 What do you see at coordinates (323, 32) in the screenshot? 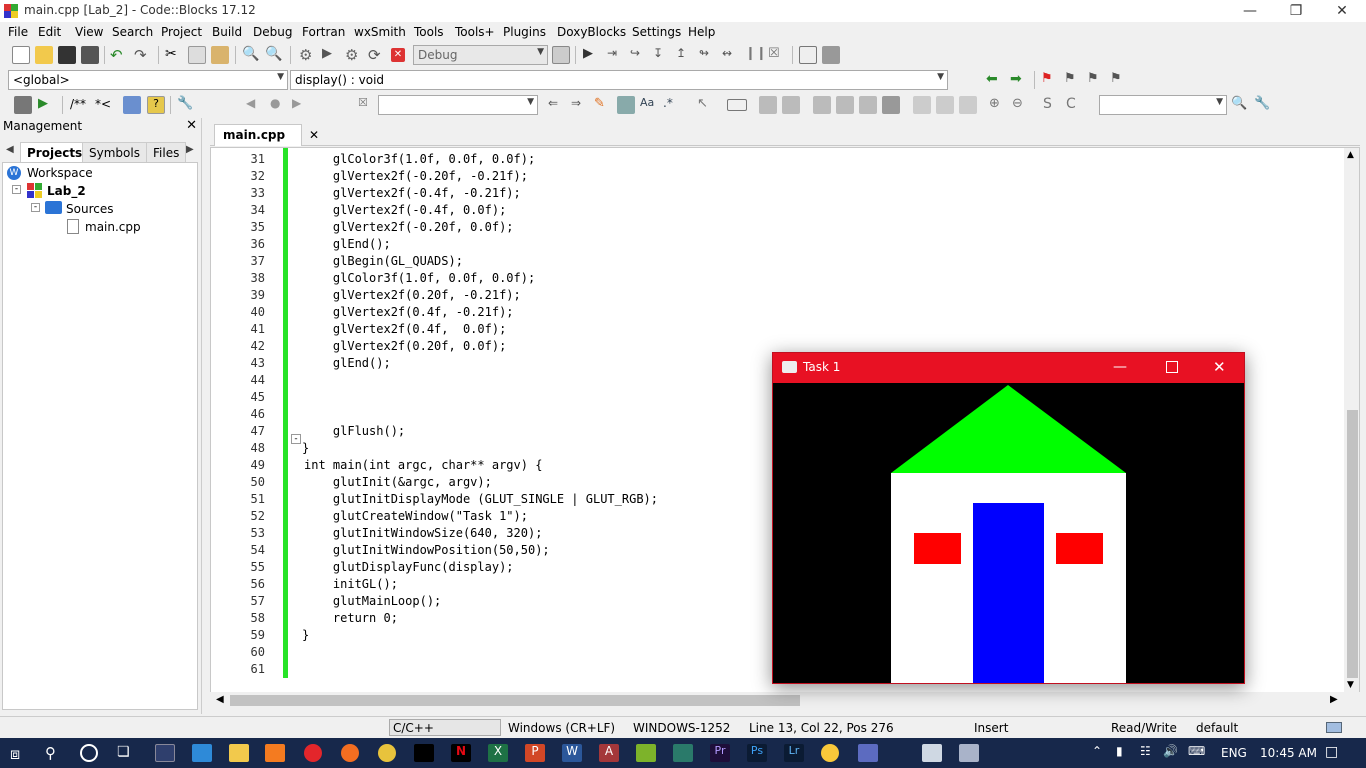
I see `menu-fortran: Fortran` at bounding box center [323, 32].